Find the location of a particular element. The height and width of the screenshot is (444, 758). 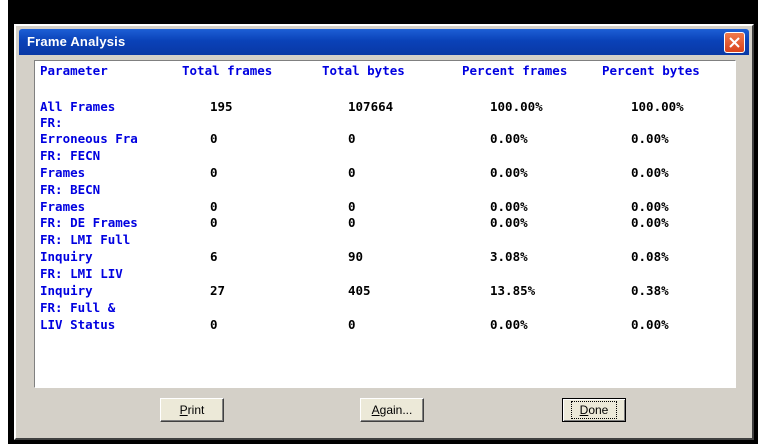

again-accel: A is located at coordinates (375, 410).